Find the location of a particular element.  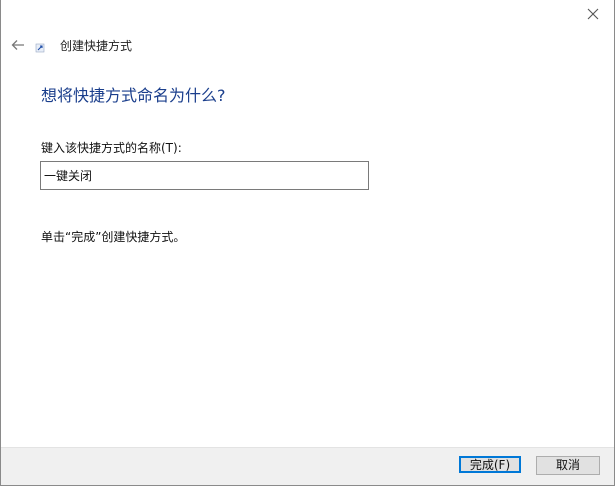

window-title: 创建快捷方式 is located at coordinates (96, 46).